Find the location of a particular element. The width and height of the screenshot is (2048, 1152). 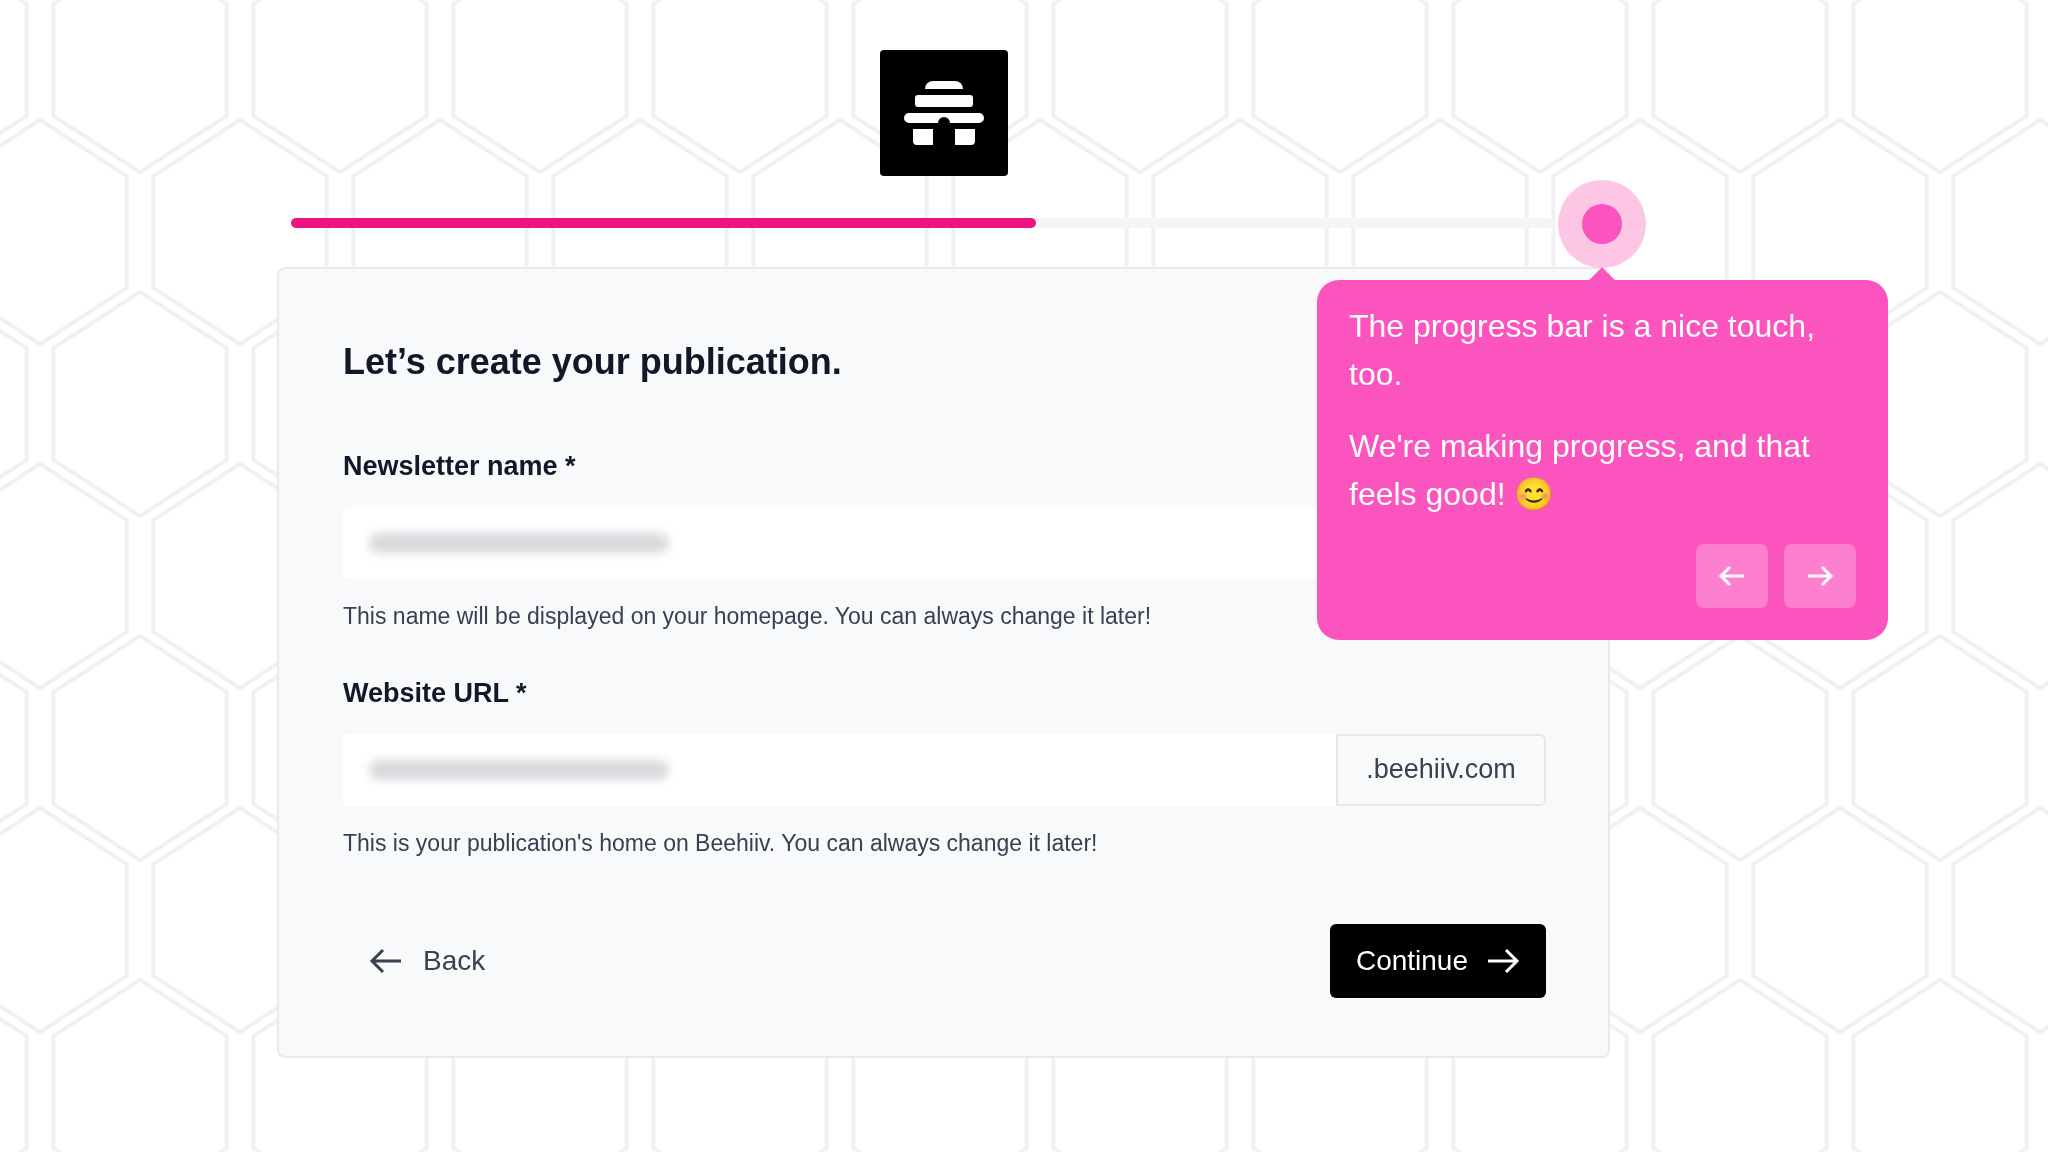

field-label: Website URL * is located at coordinates (435, 693).